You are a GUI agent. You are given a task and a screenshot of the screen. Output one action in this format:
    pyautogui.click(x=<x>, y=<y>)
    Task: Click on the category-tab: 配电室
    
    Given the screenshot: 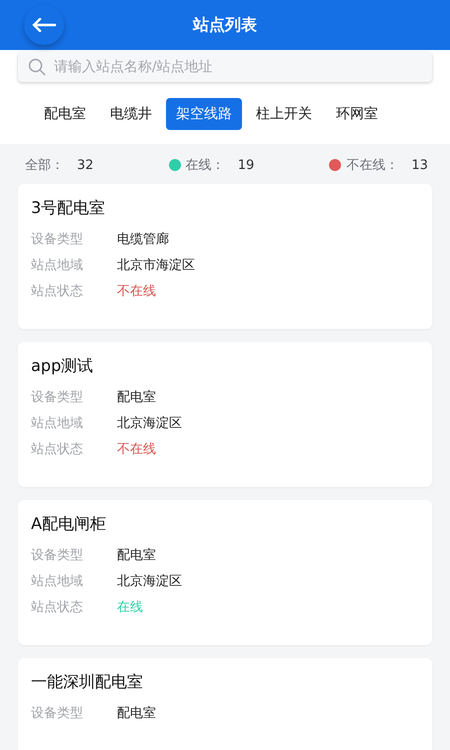 What is the action you would take?
    pyautogui.click(x=65, y=114)
    